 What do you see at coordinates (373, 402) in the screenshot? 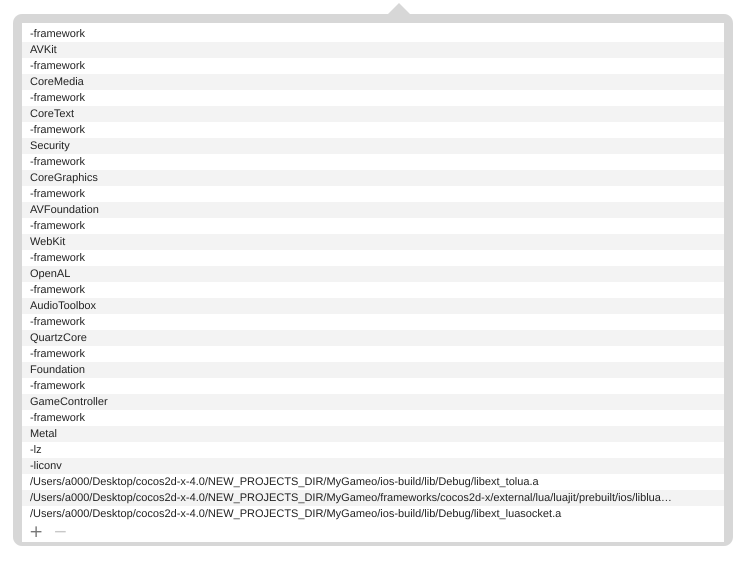
I see `list-item: GameController` at bounding box center [373, 402].